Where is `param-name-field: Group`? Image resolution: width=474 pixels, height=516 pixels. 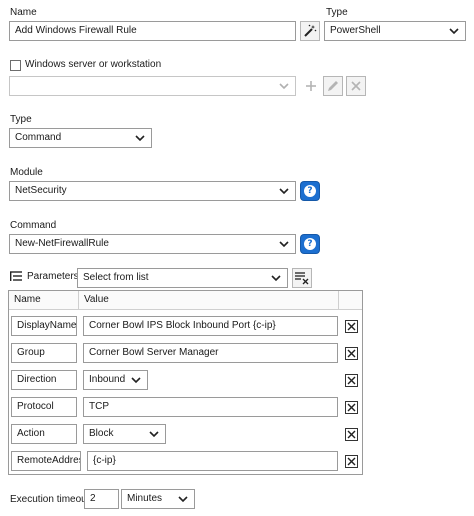
param-name-field: Group is located at coordinates (44, 353).